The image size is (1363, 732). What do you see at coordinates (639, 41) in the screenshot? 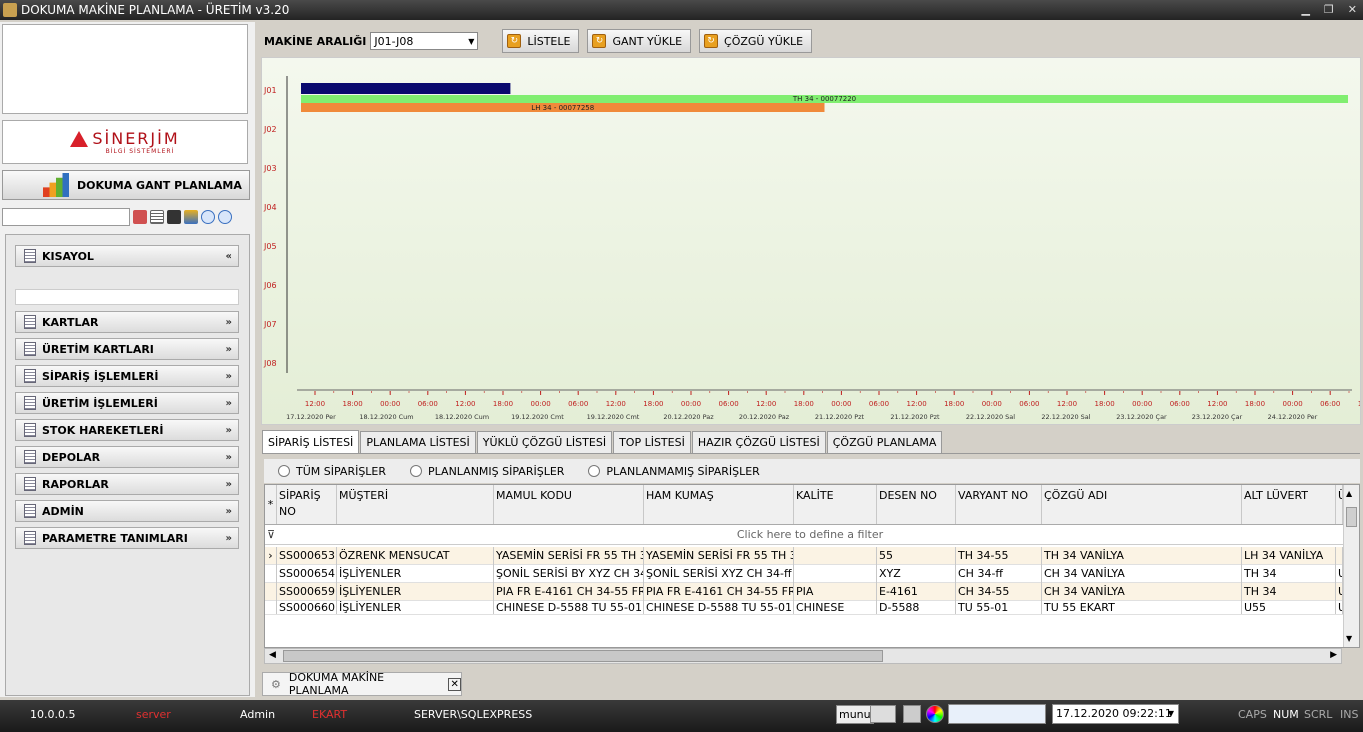
I see `gant-load-button: ↻ GANT YÜKLE` at bounding box center [639, 41].